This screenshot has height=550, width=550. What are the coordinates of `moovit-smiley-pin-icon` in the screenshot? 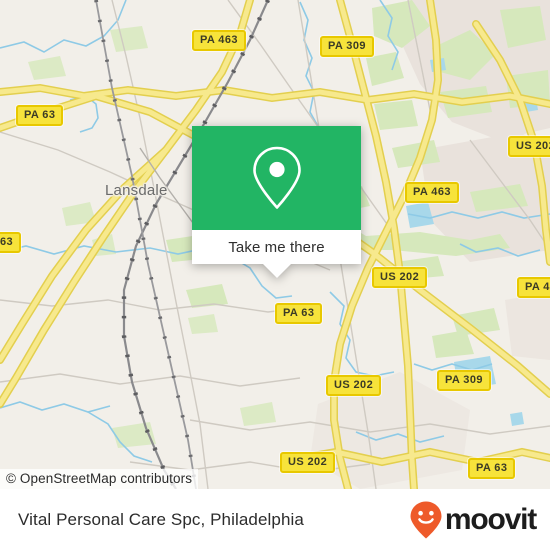 It's located at (426, 519).